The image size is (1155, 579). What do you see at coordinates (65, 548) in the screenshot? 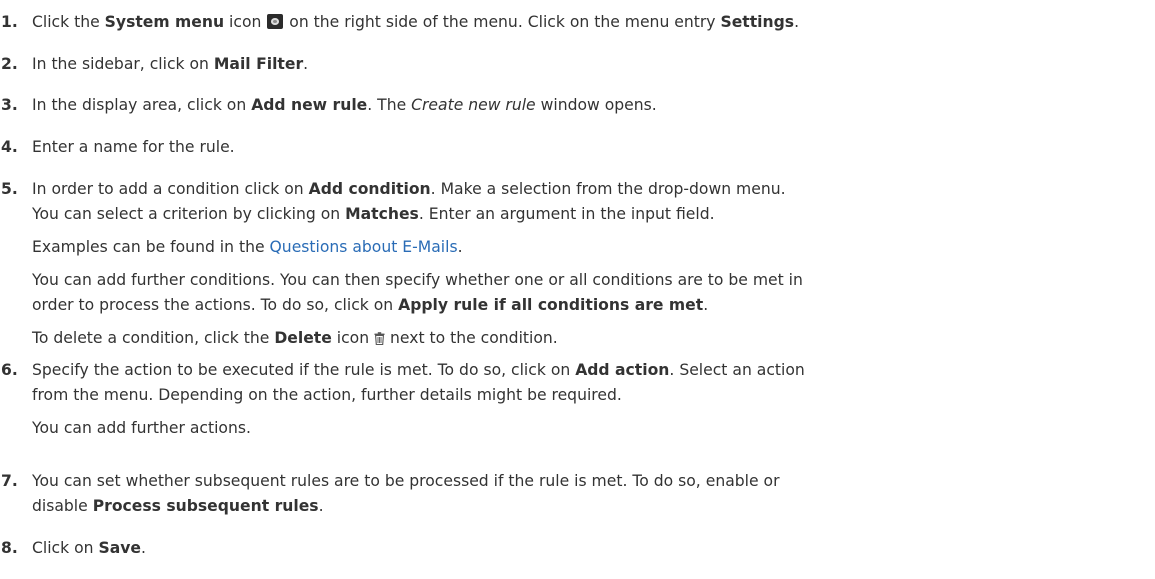
I see `text: Click on` at bounding box center [65, 548].